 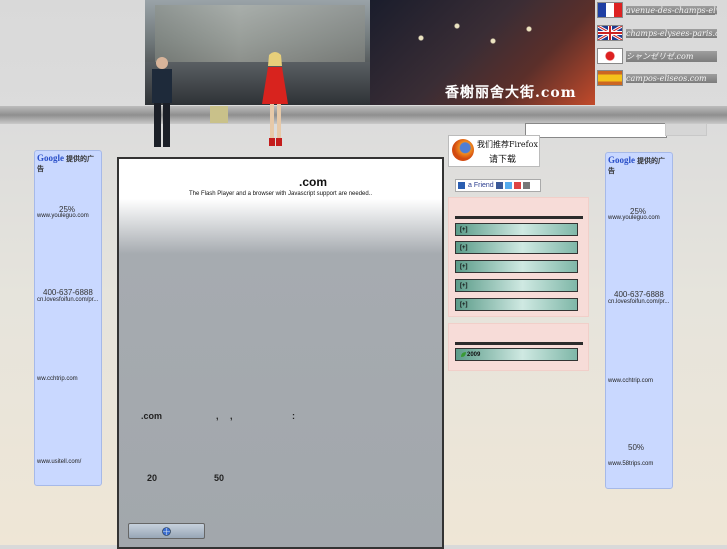 I want to click on header-band, so click(x=363, y=115).